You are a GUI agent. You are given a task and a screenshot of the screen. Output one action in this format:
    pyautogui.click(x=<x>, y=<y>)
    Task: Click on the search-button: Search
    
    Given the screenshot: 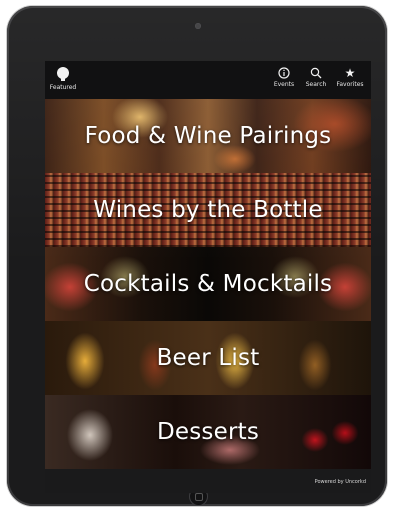 What is the action you would take?
    pyautogui.click(x=316, y=77)
    